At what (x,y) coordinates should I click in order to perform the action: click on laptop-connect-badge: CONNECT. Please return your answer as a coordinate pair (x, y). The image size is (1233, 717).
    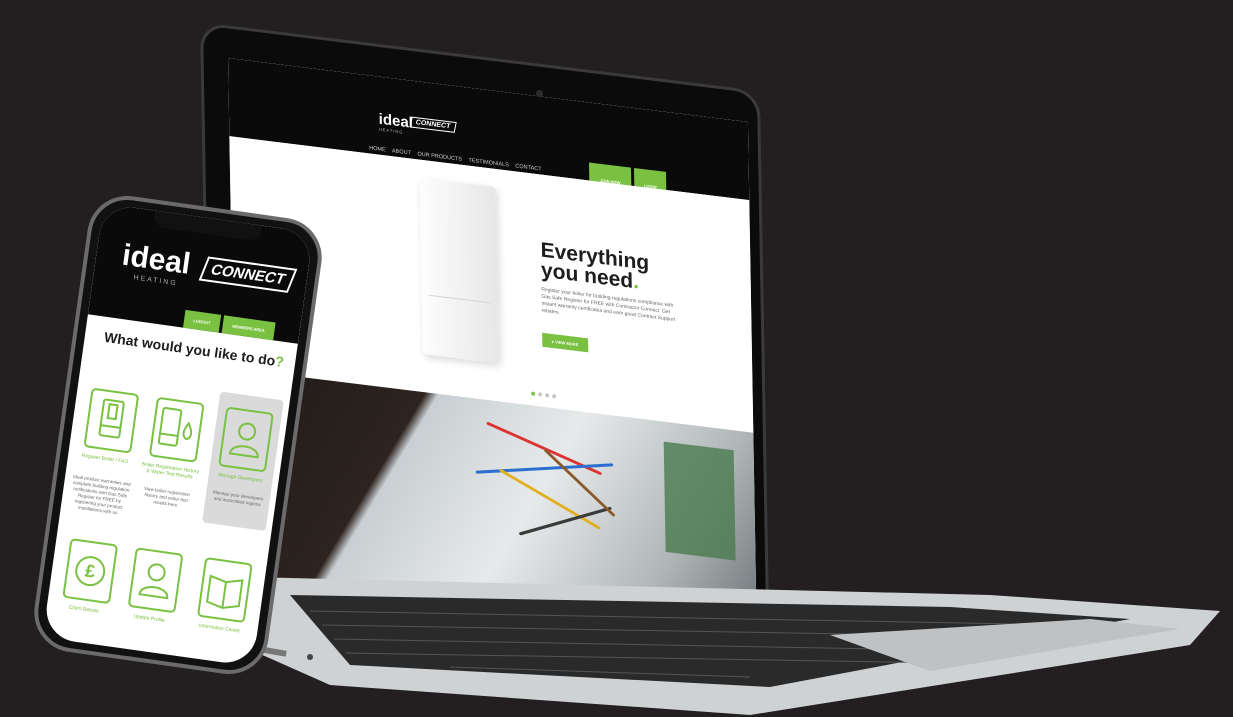
    Looking at the image, I should click on (433, 124).